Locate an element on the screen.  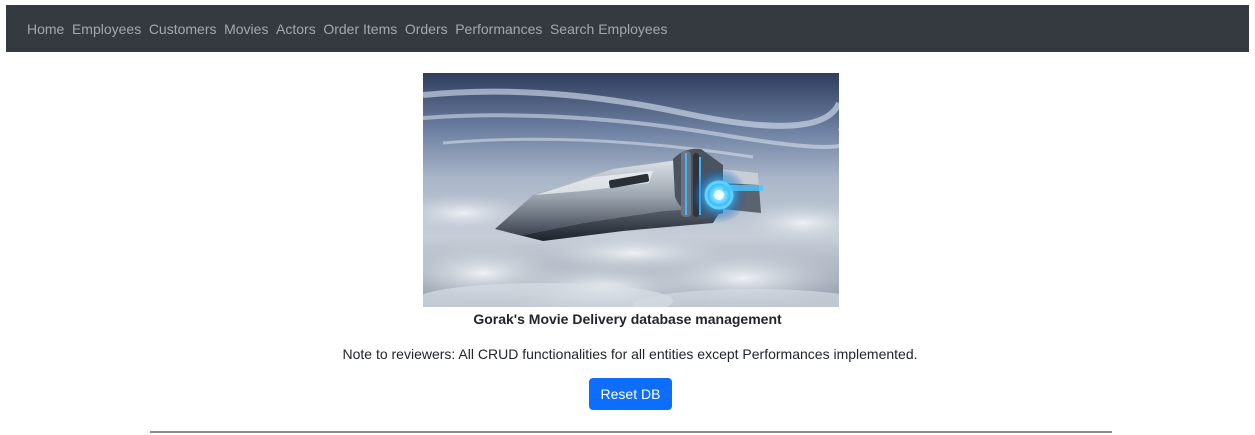
nav-link-orders: Orders is located at coordinates (426, 29).